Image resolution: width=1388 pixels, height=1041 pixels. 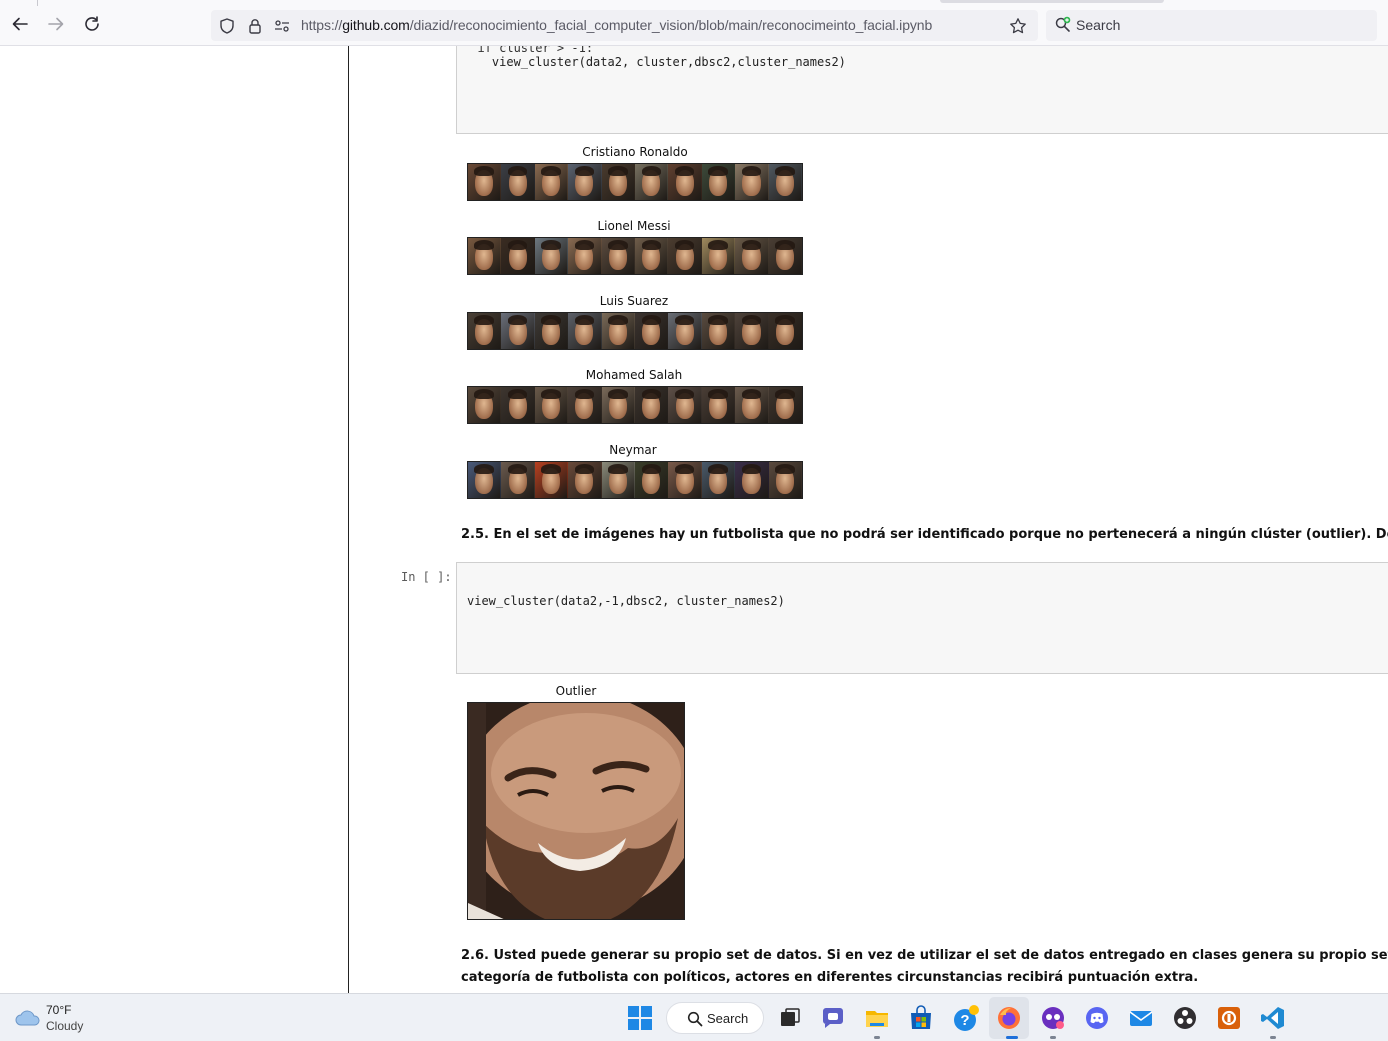 I want to click on get-help-button: ?, so click(x=965, y=1018).